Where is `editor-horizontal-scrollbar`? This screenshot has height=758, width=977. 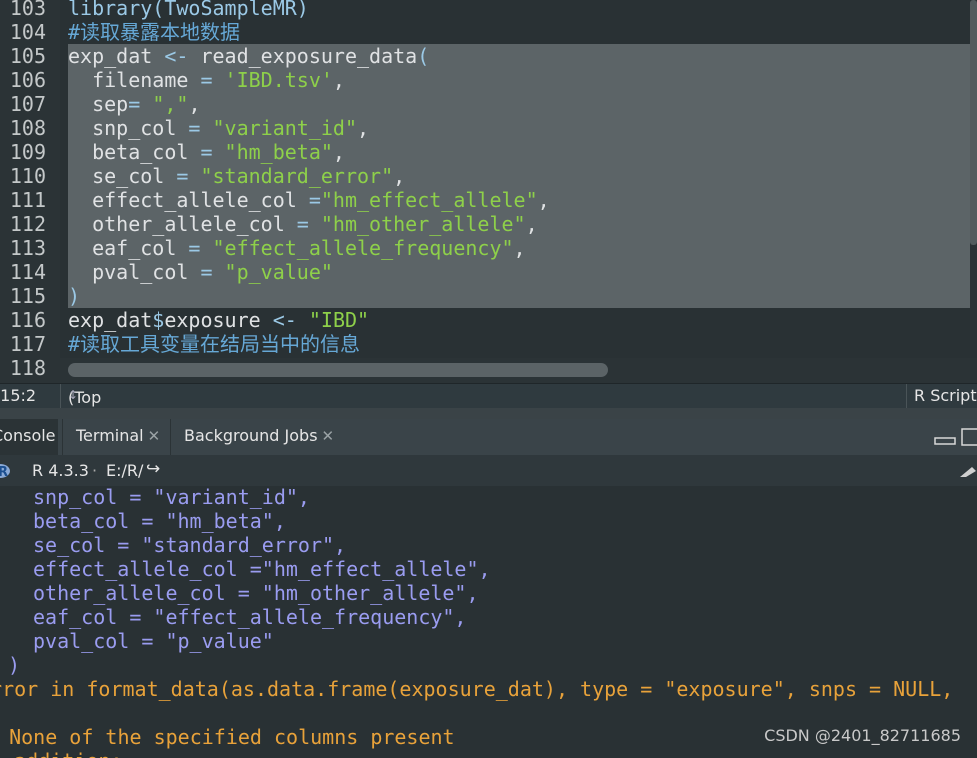 editor-horizontal-scrollbar is located at coordinates (518, 370).